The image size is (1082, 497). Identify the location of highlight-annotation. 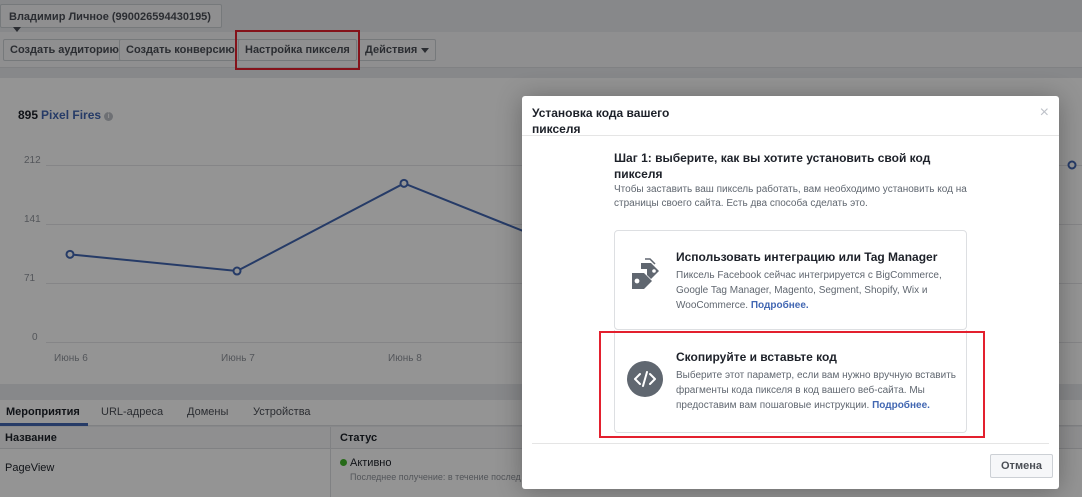
(792, 384).